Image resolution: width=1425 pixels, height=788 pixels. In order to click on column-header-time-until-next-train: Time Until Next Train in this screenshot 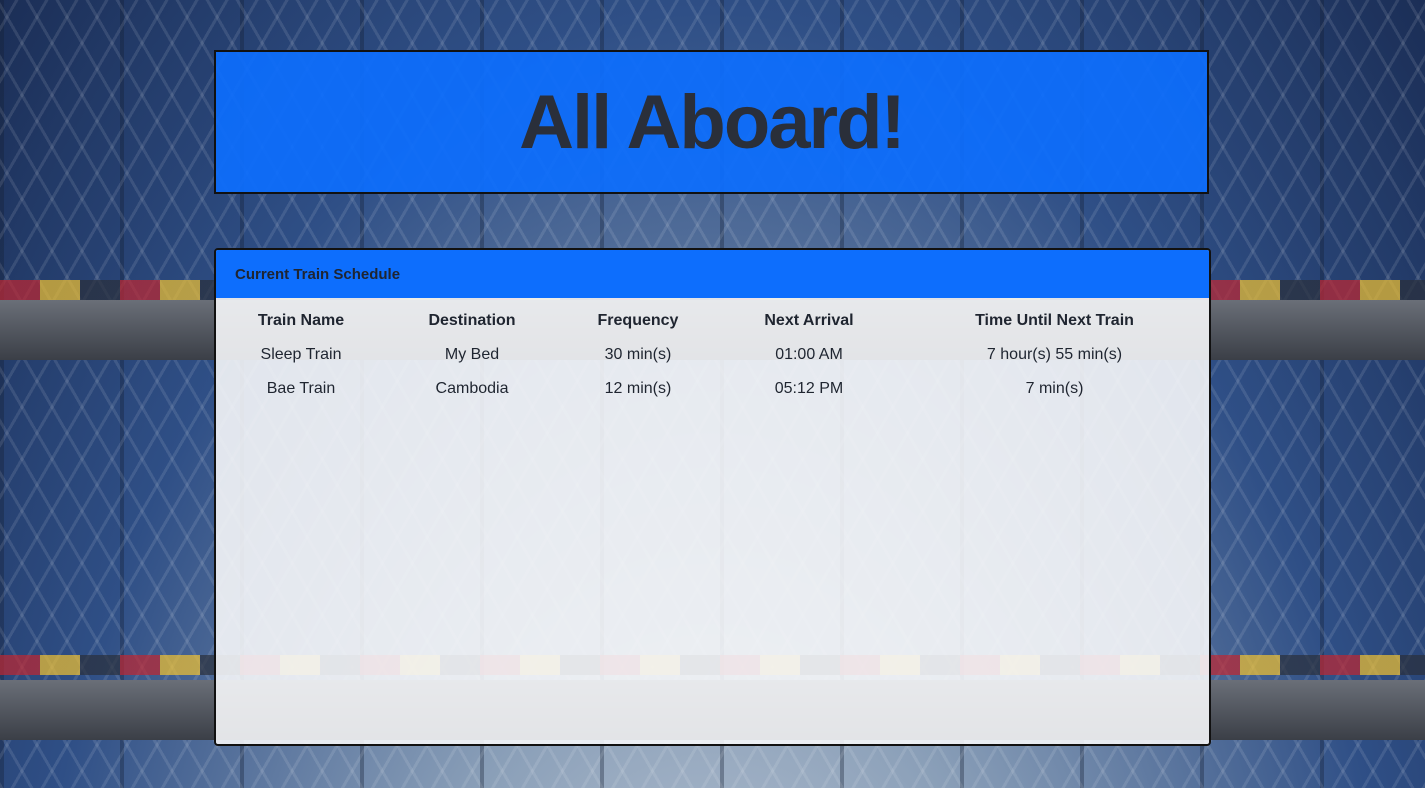, I will do `click(1054, 320)`.